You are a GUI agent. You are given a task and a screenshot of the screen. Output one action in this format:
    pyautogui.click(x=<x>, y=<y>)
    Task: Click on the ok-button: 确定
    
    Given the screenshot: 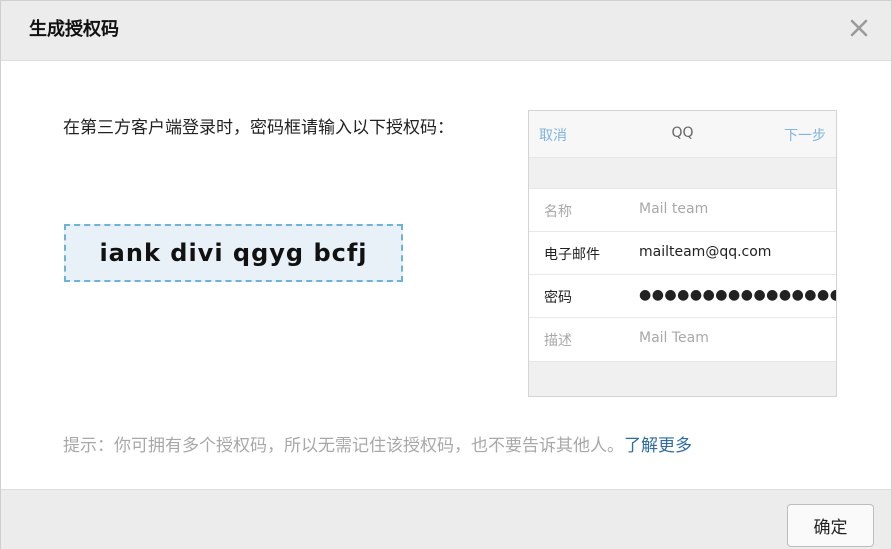 What is the action you would take?
    pyautogui.click(x=830, y=525)
    